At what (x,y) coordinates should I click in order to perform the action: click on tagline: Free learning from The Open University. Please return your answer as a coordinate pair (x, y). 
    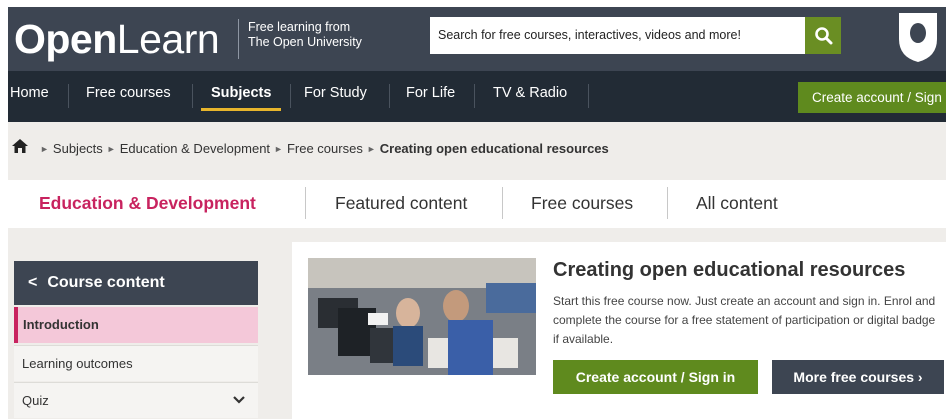
    Looking at the image, I should click on (305, 35).